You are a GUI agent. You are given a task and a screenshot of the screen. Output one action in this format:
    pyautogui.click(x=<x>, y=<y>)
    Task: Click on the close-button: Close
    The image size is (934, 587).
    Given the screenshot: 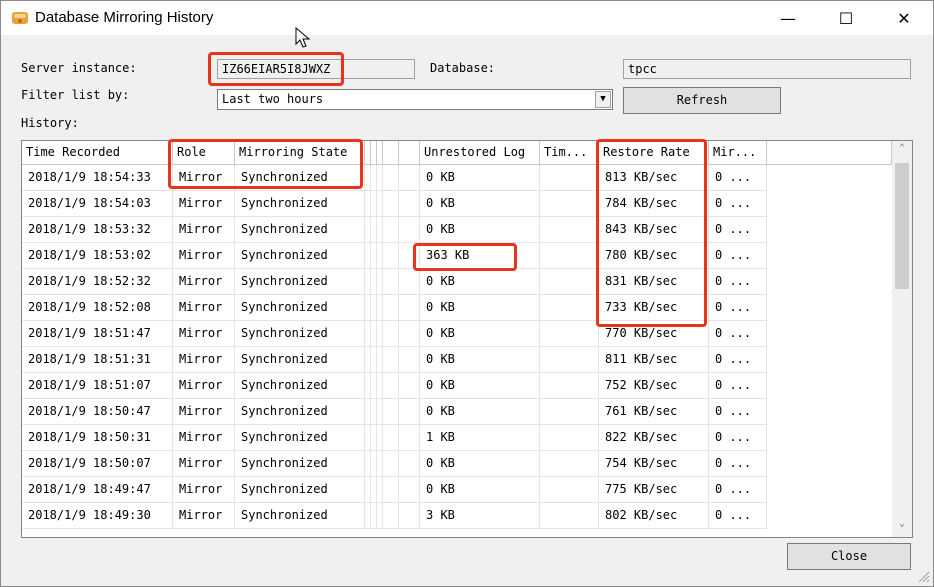 What is the action you would take?
    pyautogui.click(x=849, y=556)
    